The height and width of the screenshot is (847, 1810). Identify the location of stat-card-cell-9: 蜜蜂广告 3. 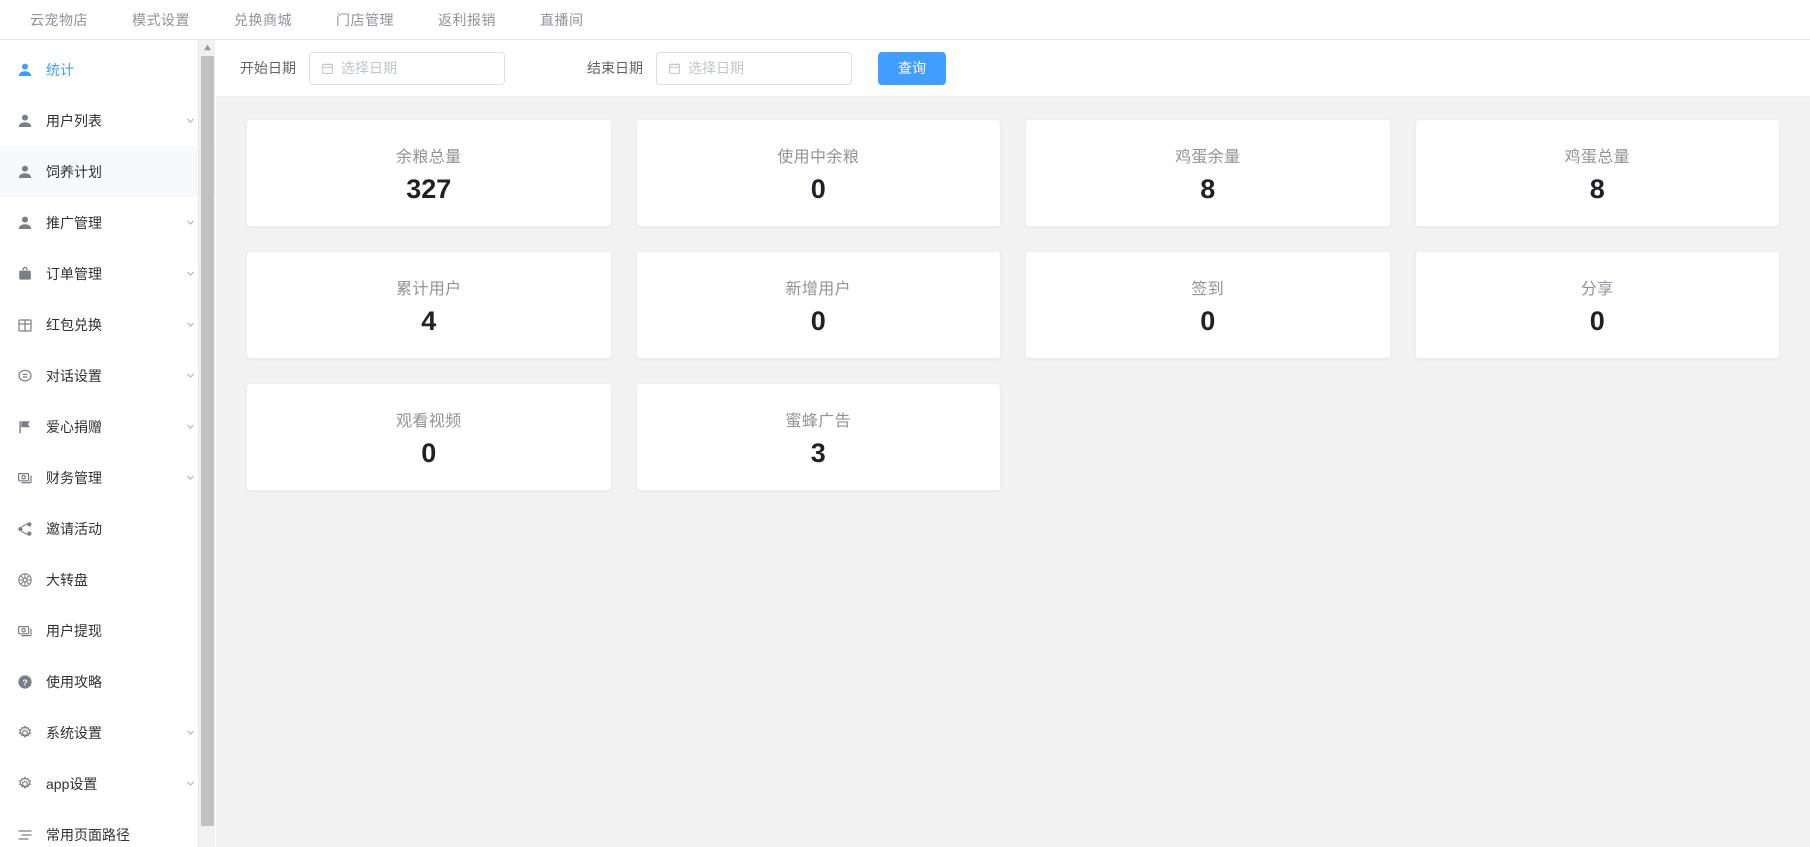
(819, 449).